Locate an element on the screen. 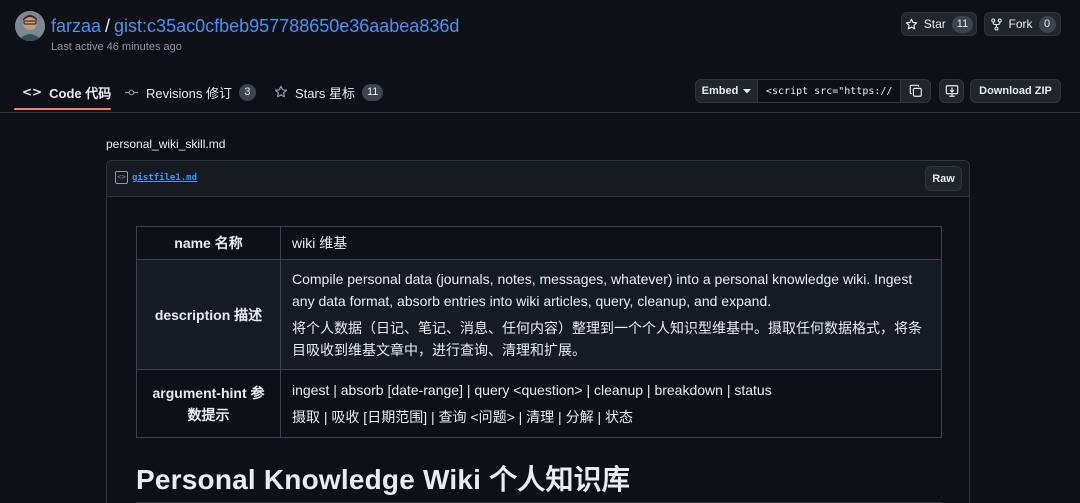 The width and height of the screenshot is (1080, 503). git-commit-icon is located at coordinates (131, 92).